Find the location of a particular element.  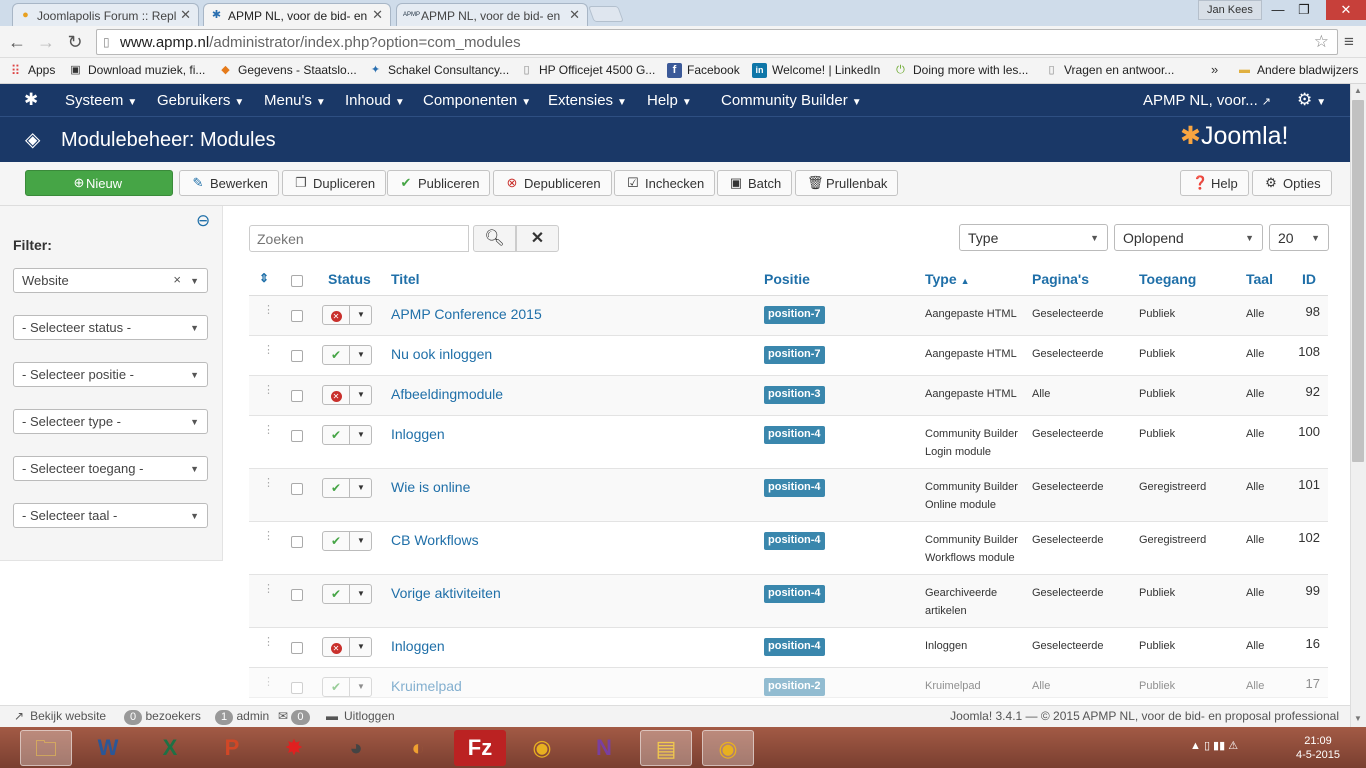

tray-icons: ▲ ▯ ▮▮ ⚠ is located at coordinates (1214, 745).